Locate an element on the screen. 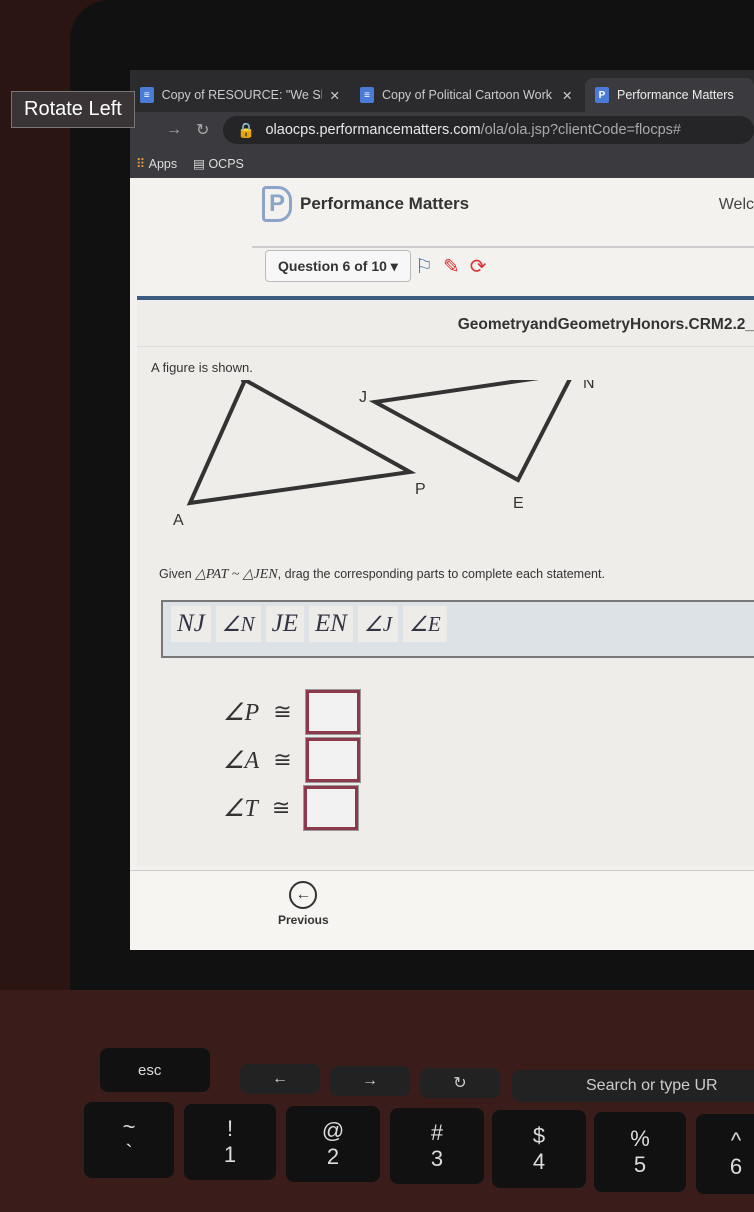 The height and width of the screenshot is (1212, 754). logo: P Performance Matters is located at coordinates (365, 204).